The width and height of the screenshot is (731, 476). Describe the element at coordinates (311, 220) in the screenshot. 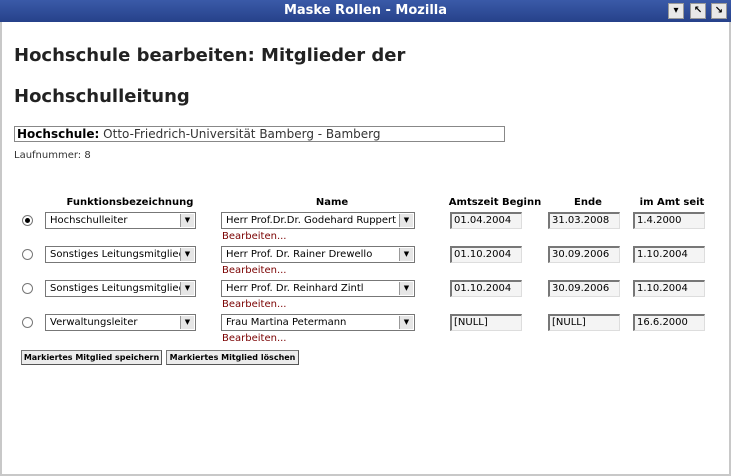

I see `name-select-value: Herr Prof.Dr.Dr. Godehard Ruppert` at that location.